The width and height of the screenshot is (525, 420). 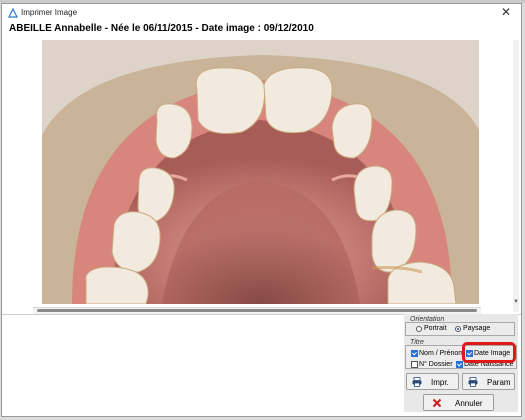 What do you see at coordinates (459, 364) in the screenshot?
I see `checkbox-date-naissance` at bounding box center [459, 364].